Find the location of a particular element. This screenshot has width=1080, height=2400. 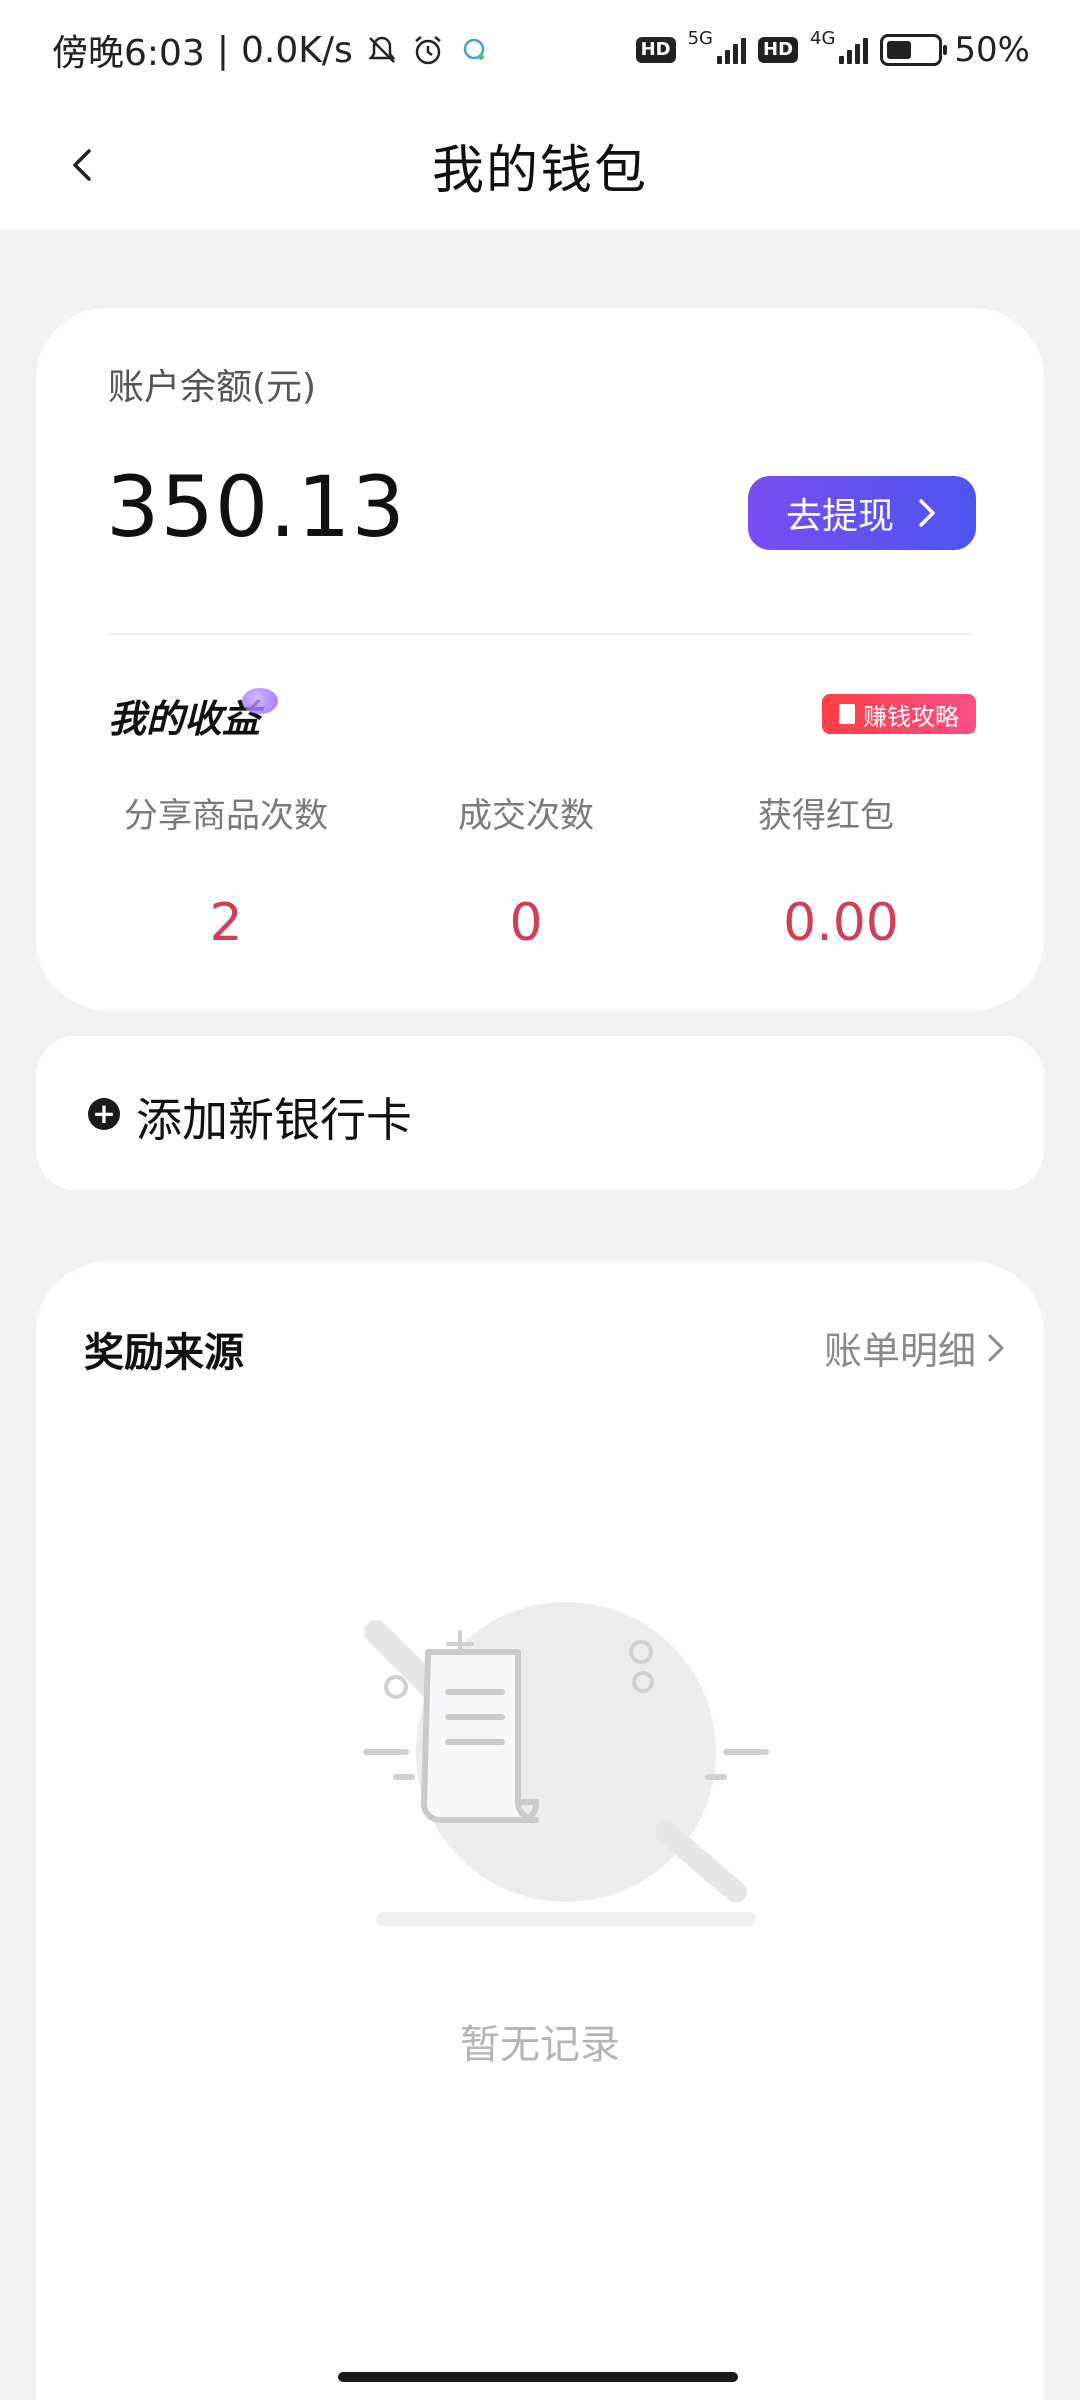

alarm-icon is located at coordinates (428, 50).